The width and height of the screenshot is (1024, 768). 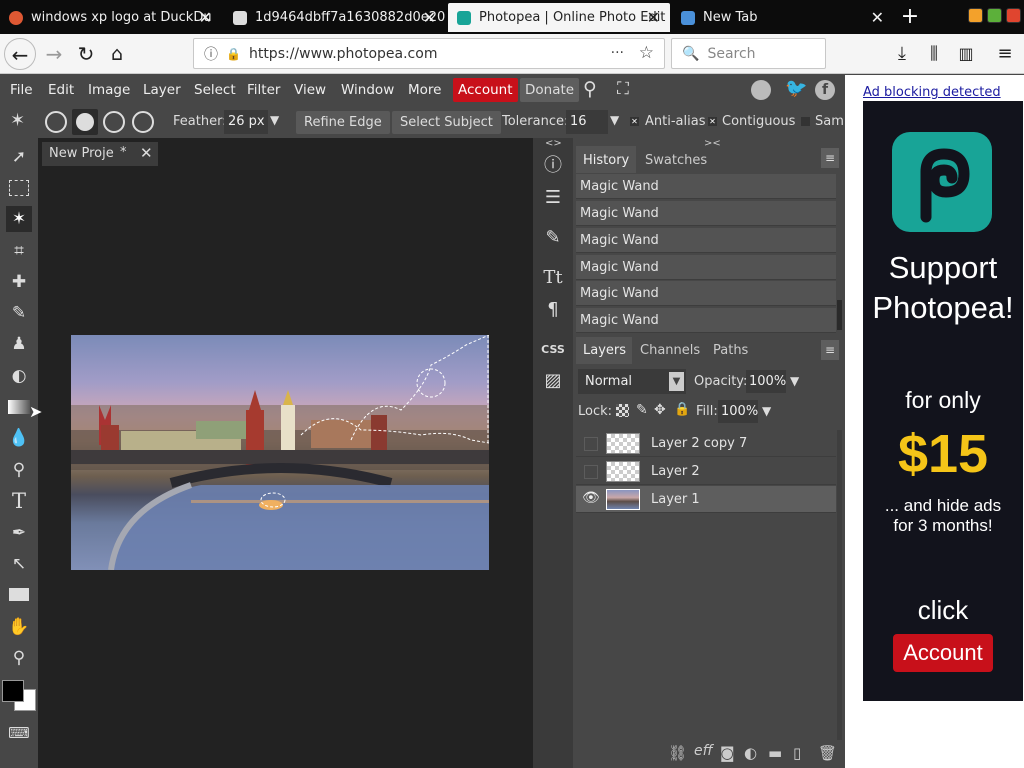 I want to click on collapse-arrows-icon: <>, so click(x=553, y=143).